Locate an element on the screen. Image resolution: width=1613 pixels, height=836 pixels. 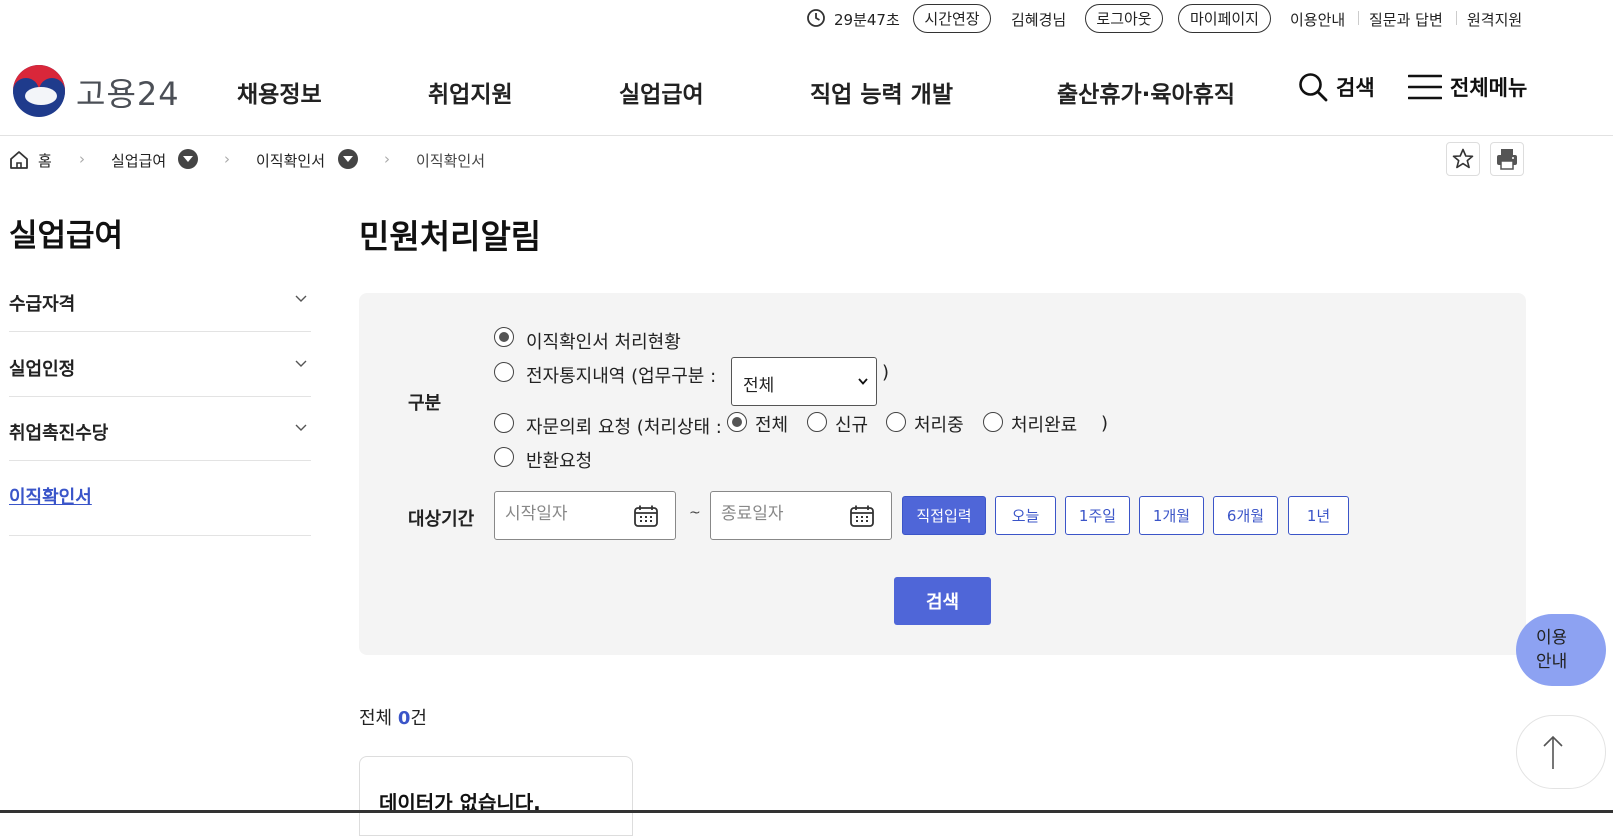
remote-support-link: 원격지원 is located at coordinates (1494, 19).